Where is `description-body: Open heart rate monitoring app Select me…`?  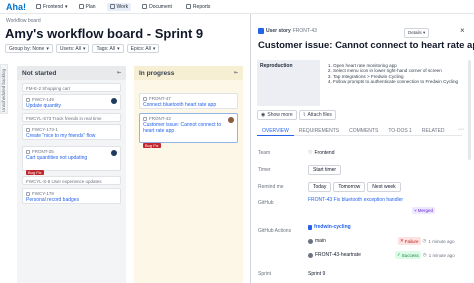
description-body: Open heart rate monitoring app Select me… is located at coordinates (391, 83).